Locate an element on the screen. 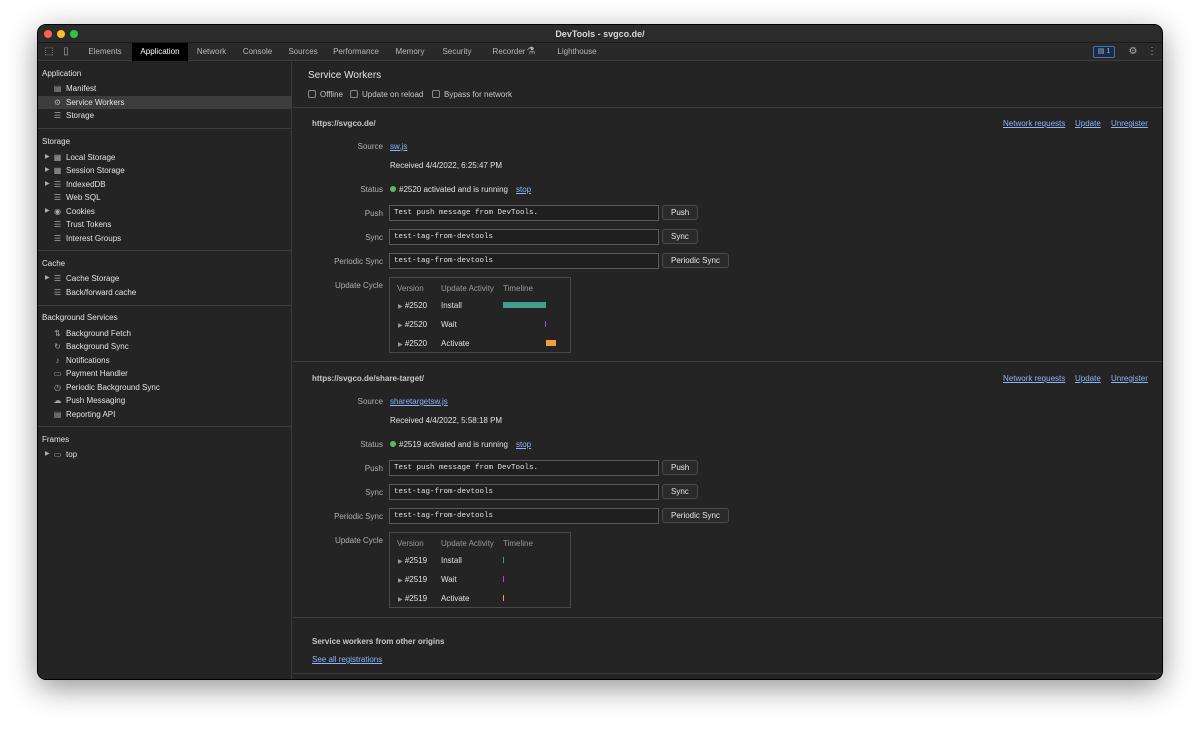 This screenshot has width=1200, height=729. tab-security: Security is located at coordinates (457, 52).